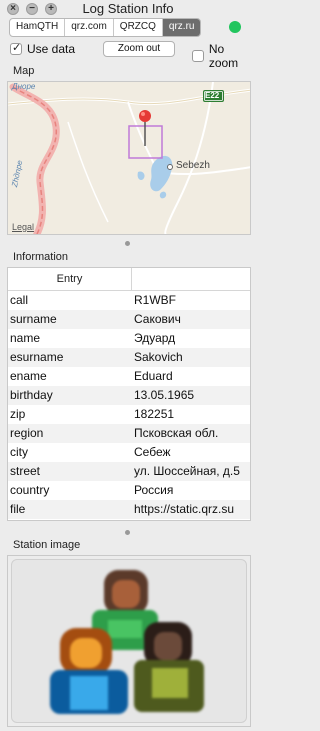  Describe the element at coordinates (51, 49) in the screenshot. I see `use-data-label: Use data` at that location.